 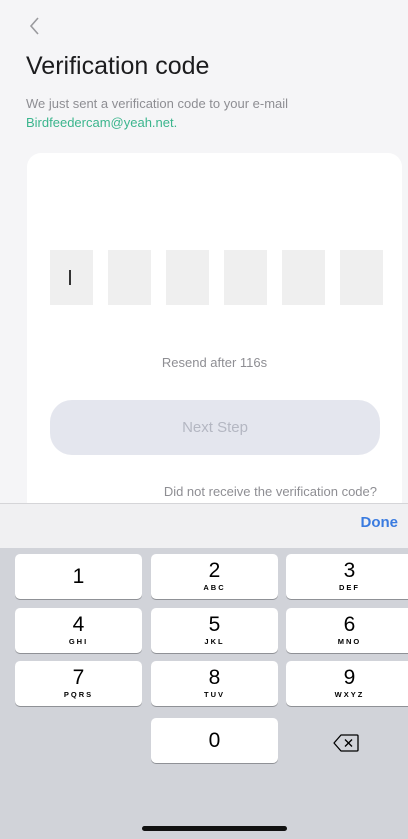 I want to click on key-digit: 3, so click(x=349, y=570).